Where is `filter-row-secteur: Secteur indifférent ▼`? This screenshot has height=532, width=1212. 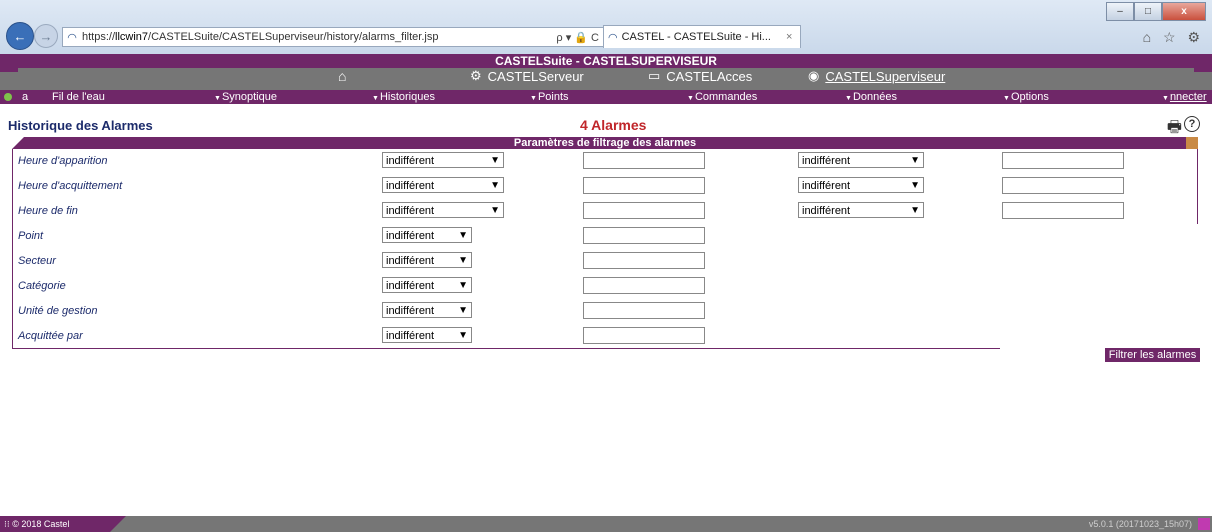
filter-row-secteur: Secteur indifférent ▼ is located at coordinates (605, 262).